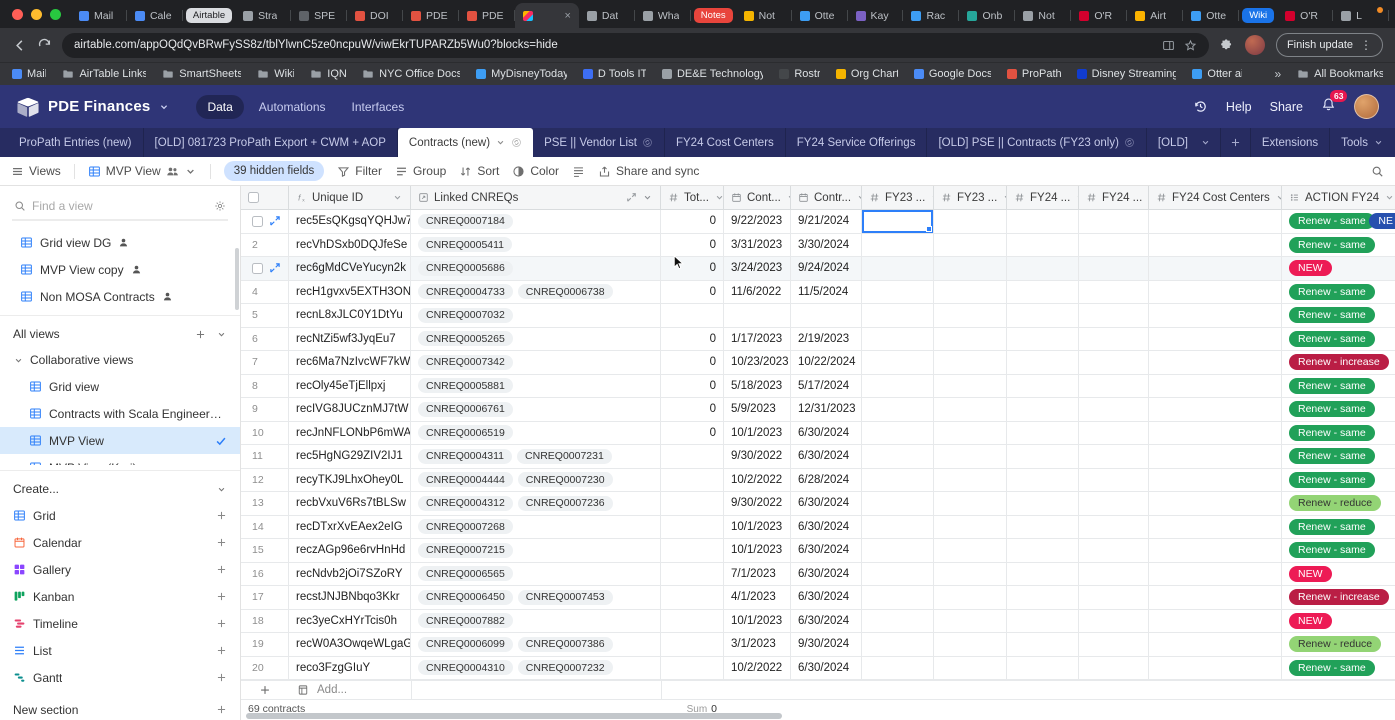  Describe the element at coordinates (757, 644) in the screenshot. I see `cell-contract-start: 3/1/2023` at that location.